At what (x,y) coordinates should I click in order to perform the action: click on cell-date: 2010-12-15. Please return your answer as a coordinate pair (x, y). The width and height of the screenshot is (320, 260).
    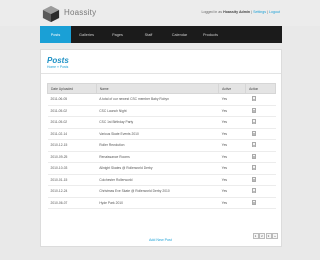
    Looking at the image, I should click on (72, 145).